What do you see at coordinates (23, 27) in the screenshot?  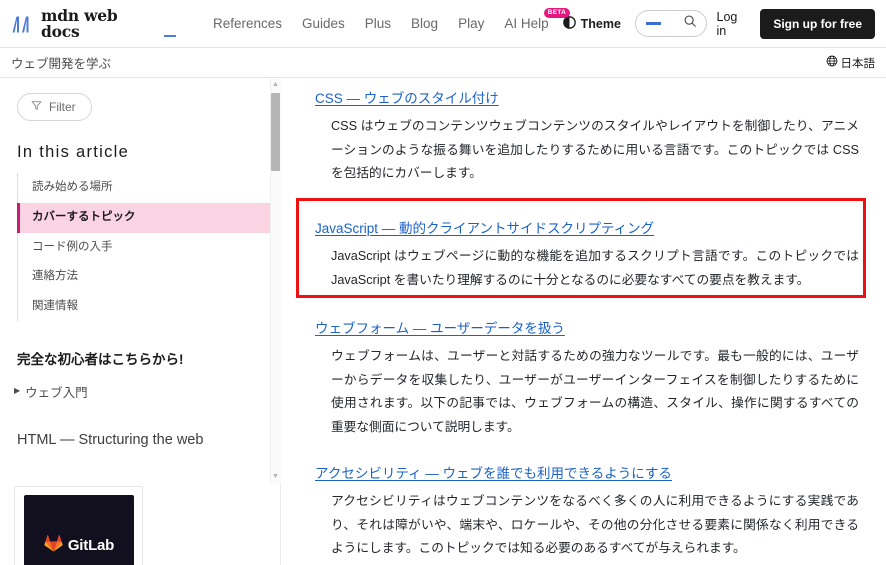 I see `mdn-m-logo-icon` at bounding box center [23, 27].